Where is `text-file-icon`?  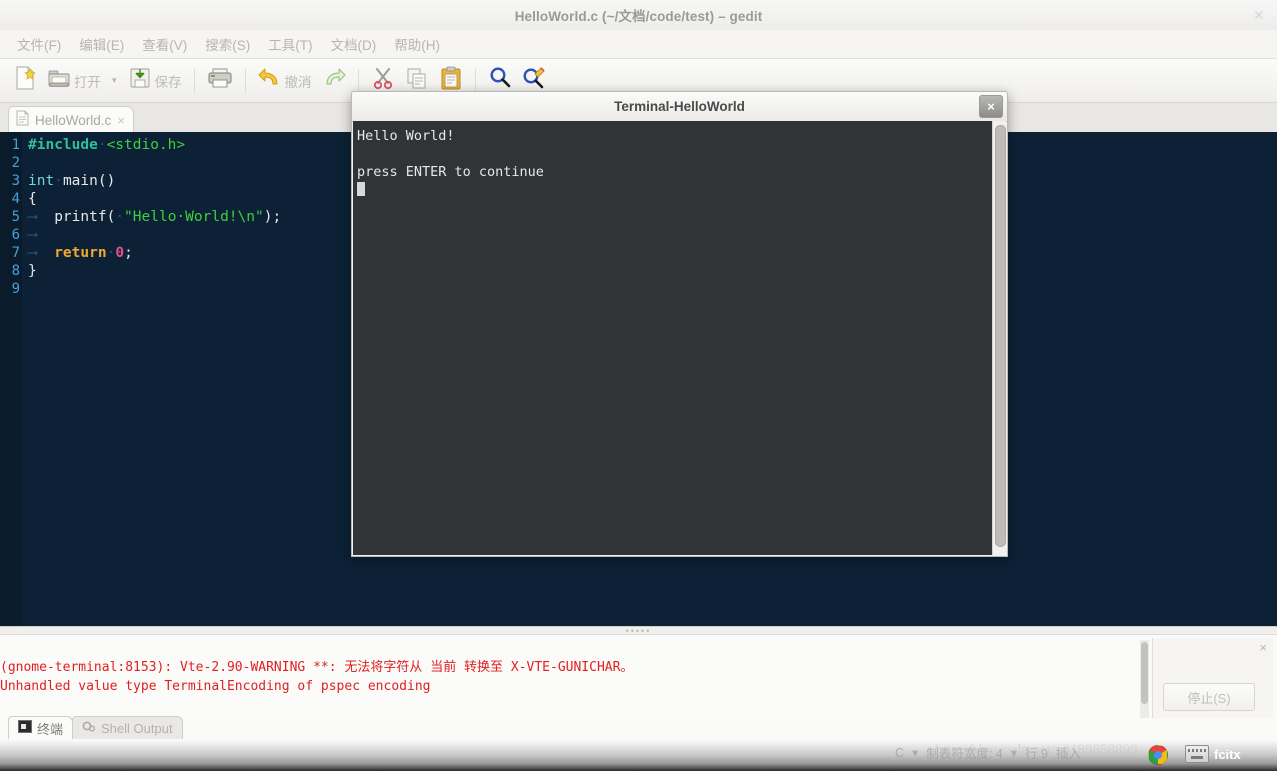 text-file-icon is located at coordinates (22, 120).